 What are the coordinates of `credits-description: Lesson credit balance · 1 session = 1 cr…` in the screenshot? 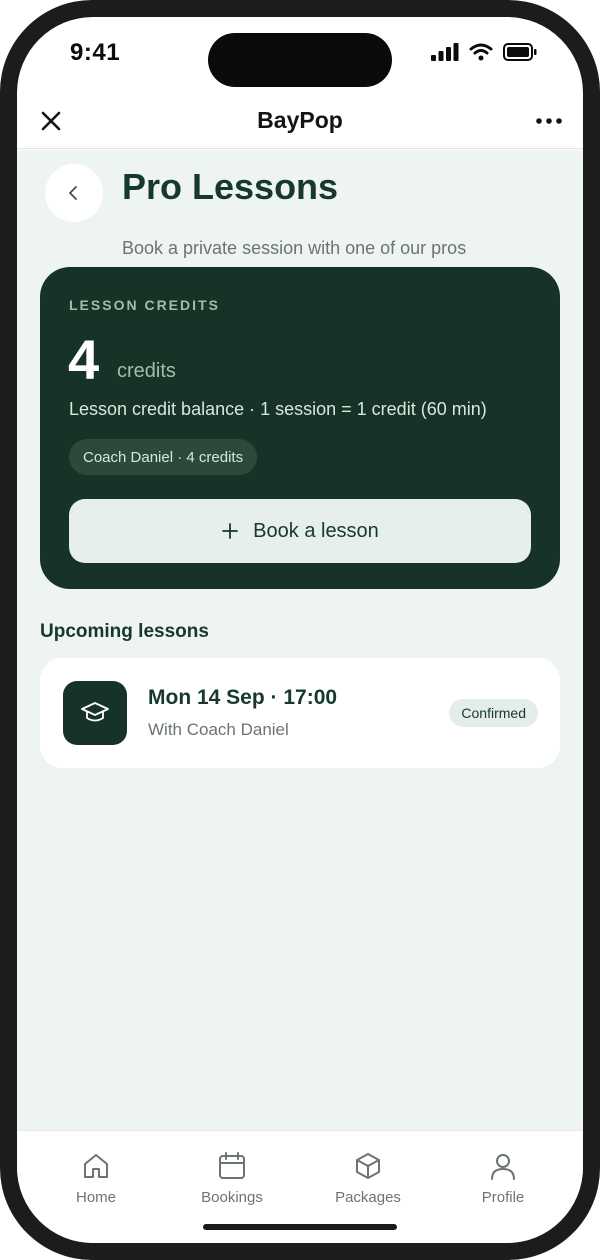 It's located at (278, 409).